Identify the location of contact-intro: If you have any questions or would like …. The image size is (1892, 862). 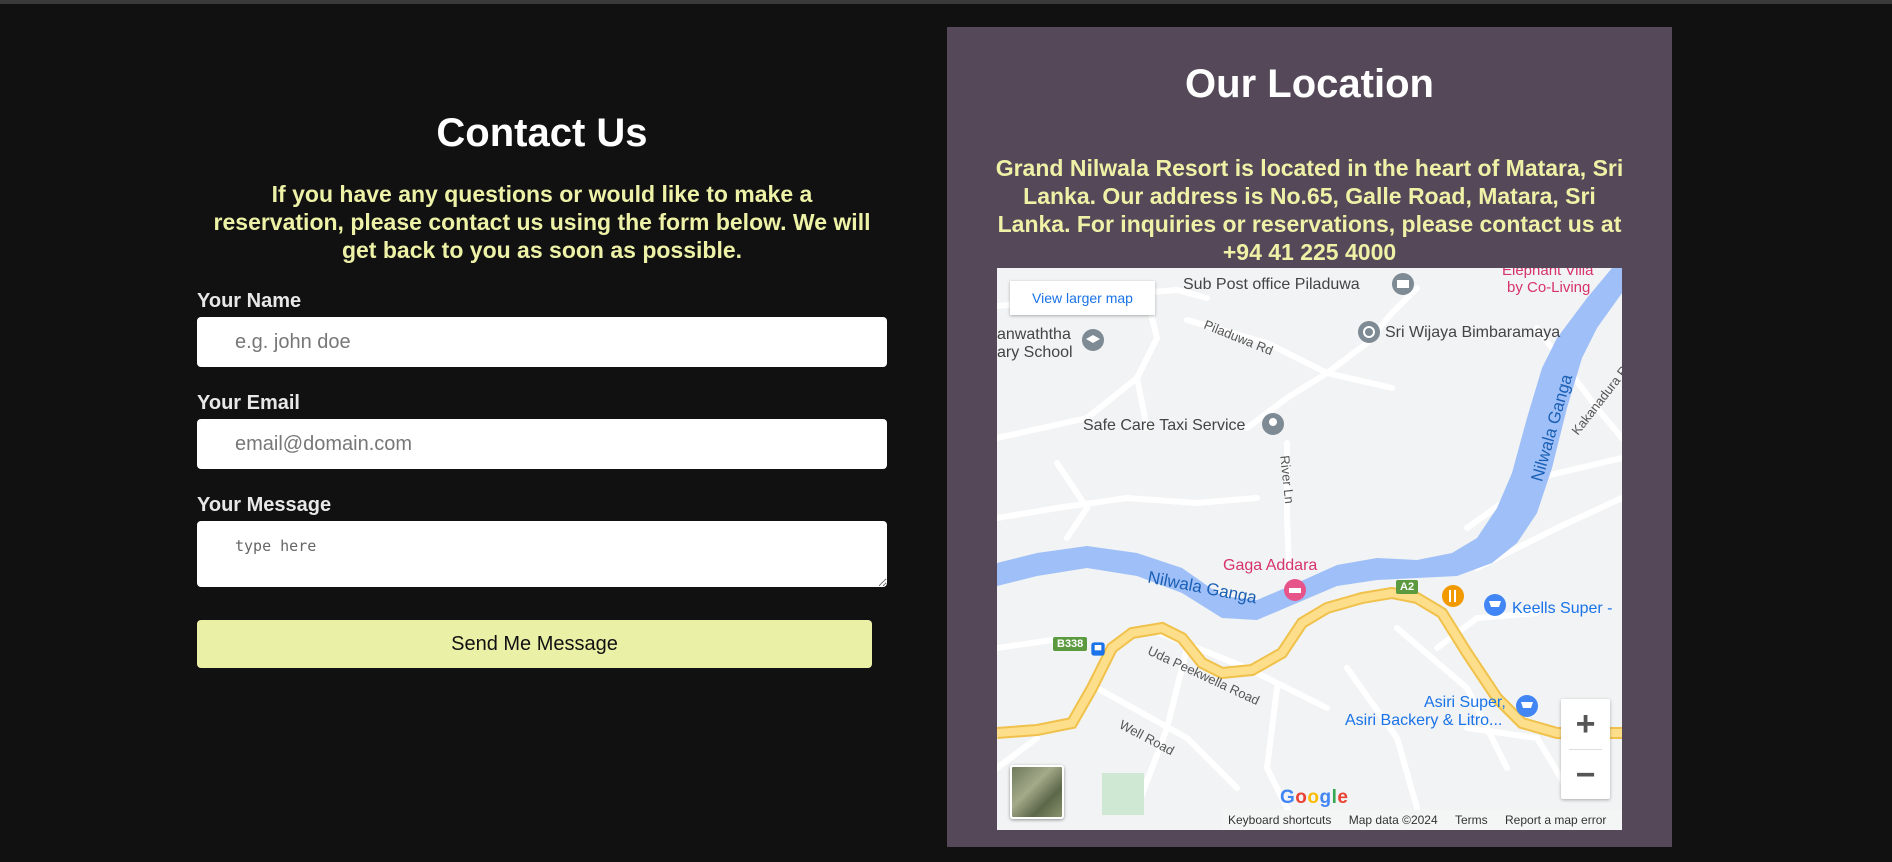
(542, 222).